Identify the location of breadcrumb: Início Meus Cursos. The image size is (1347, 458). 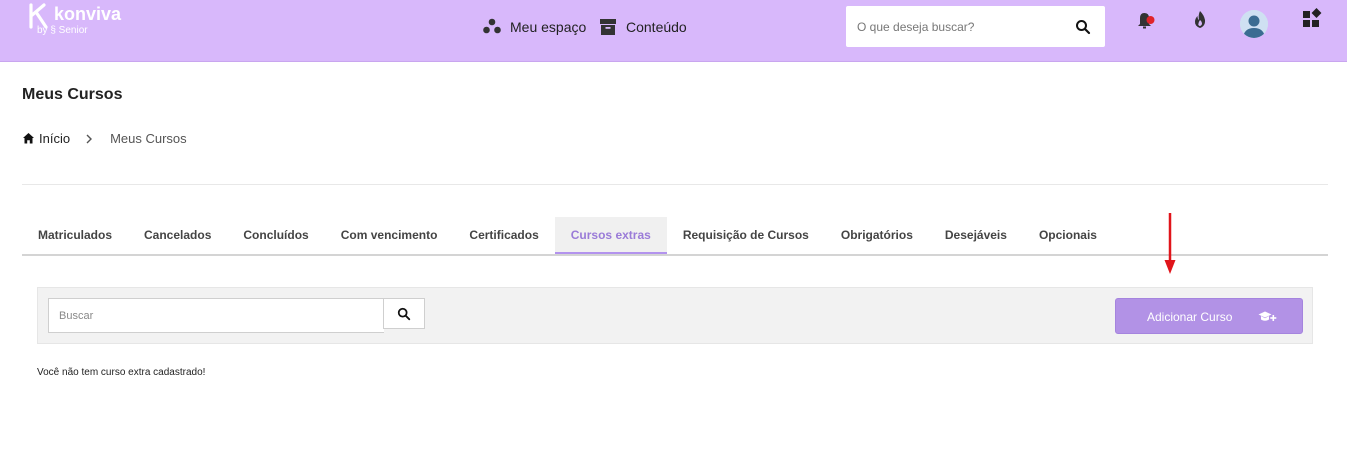
(104, 138).